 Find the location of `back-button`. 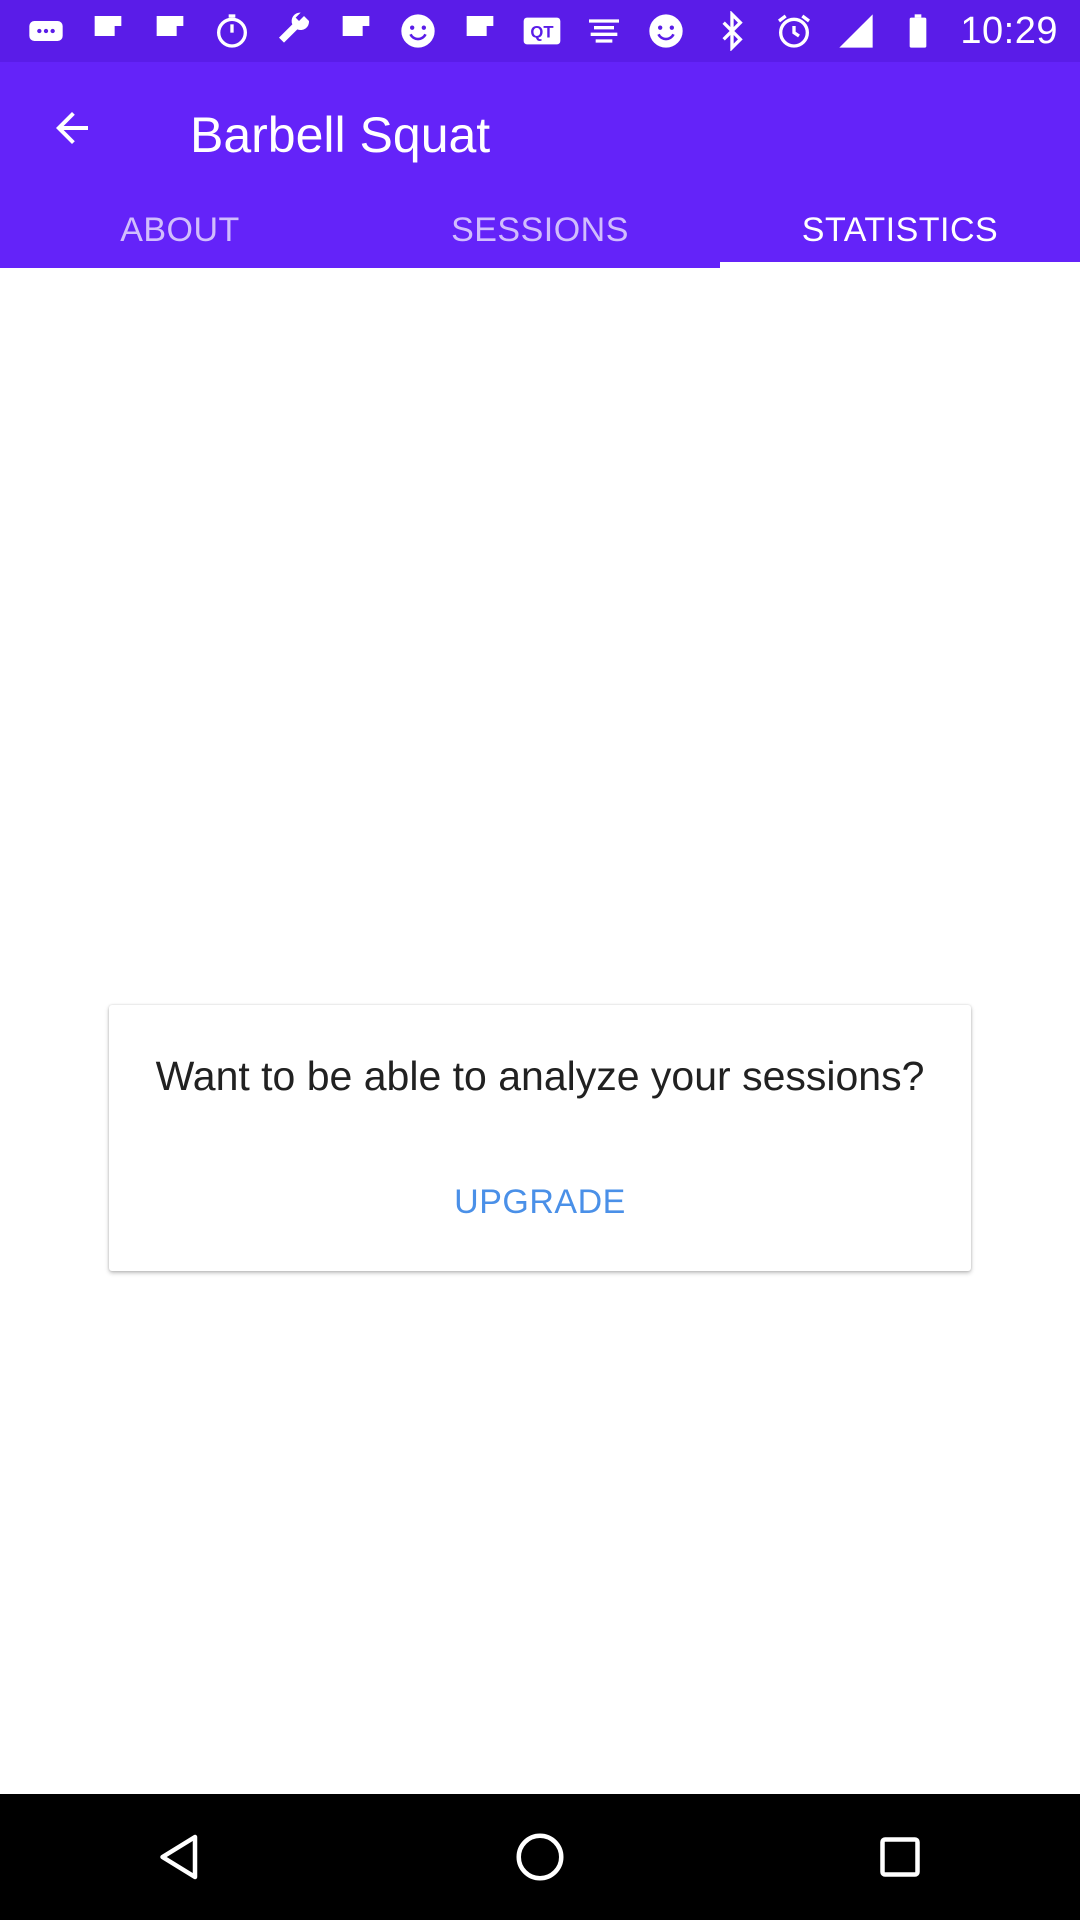

back-button is located at coordinates (72, 128).